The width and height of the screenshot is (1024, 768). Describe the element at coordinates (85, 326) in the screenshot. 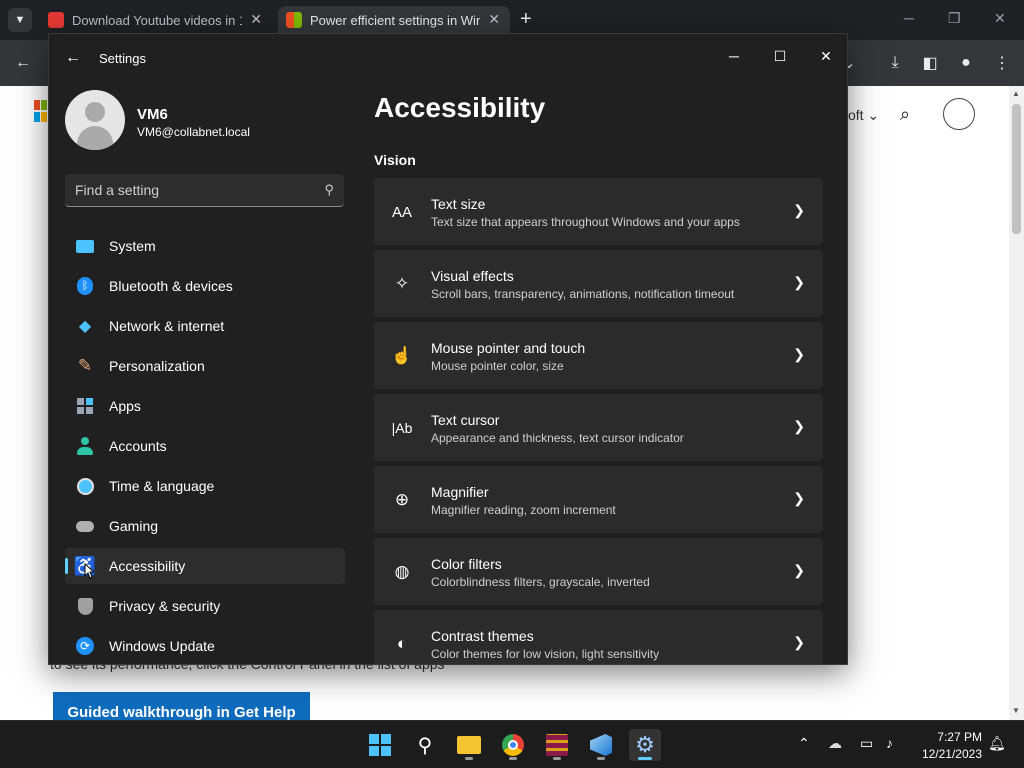

I see `wifi-icon: ◆` at that location.